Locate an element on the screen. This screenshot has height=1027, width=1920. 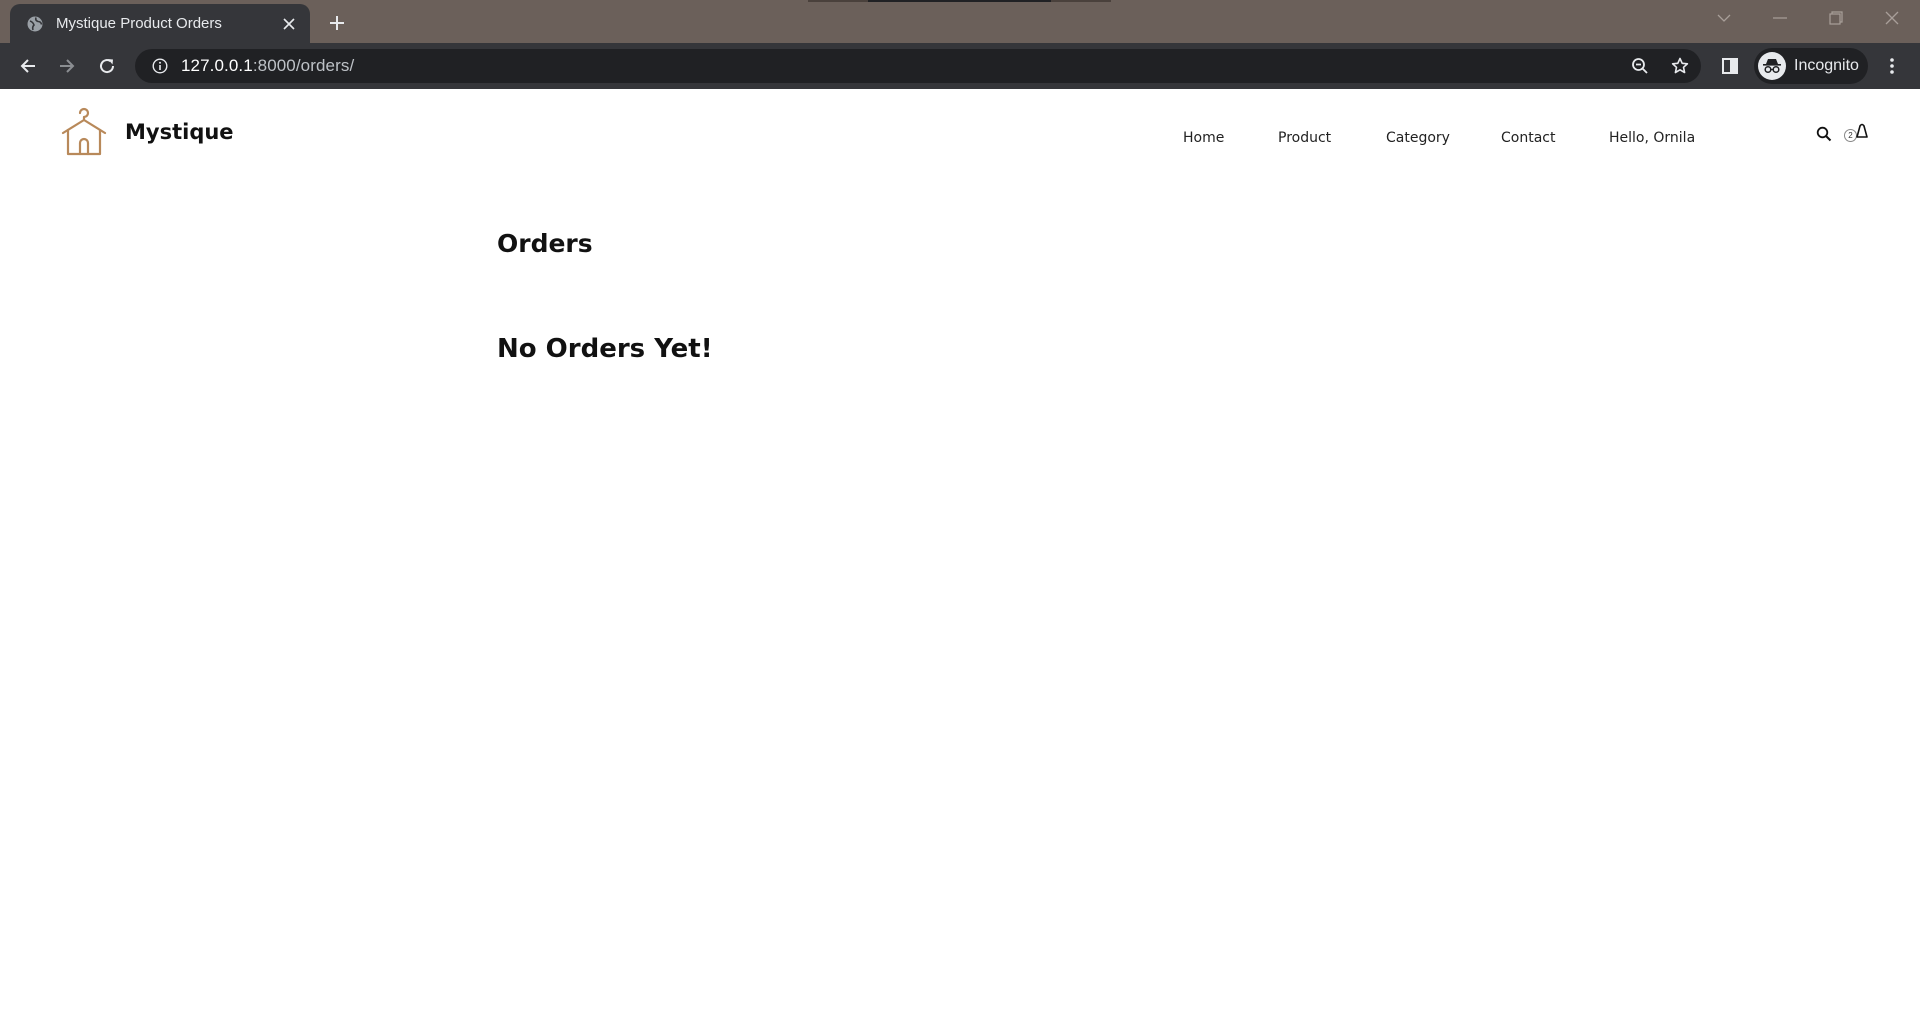
incognito-icon is located at coordinates (1772, 66).